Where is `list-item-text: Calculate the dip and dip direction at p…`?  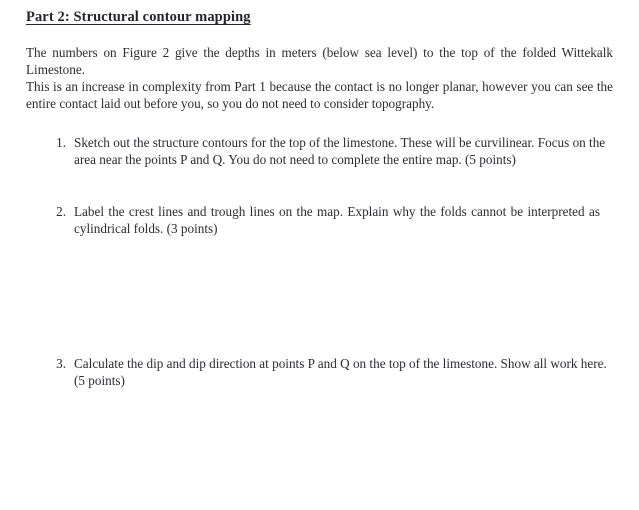
list-item-text: Calculate the dip and dip direction at p… is located at coordinates (340, 372).